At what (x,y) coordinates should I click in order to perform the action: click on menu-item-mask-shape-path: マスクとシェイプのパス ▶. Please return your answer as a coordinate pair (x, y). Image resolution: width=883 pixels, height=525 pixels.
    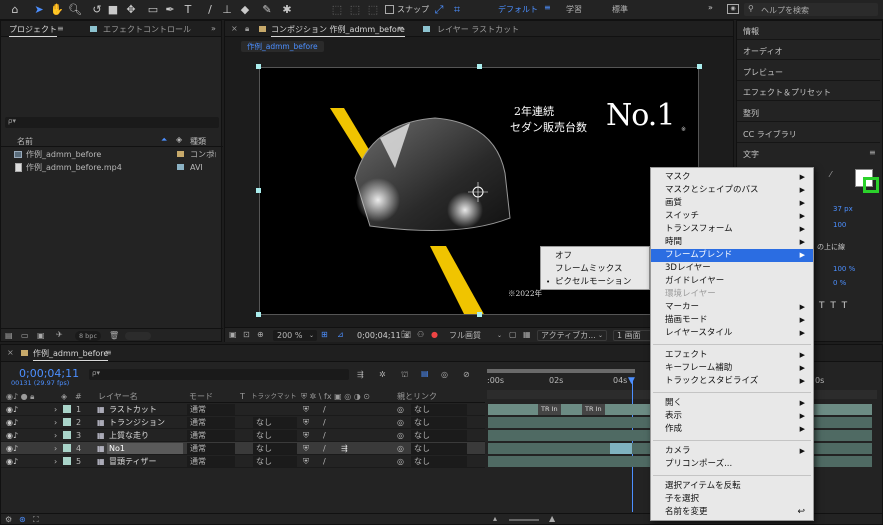
    Looking at the image, I should click on (732, 190).